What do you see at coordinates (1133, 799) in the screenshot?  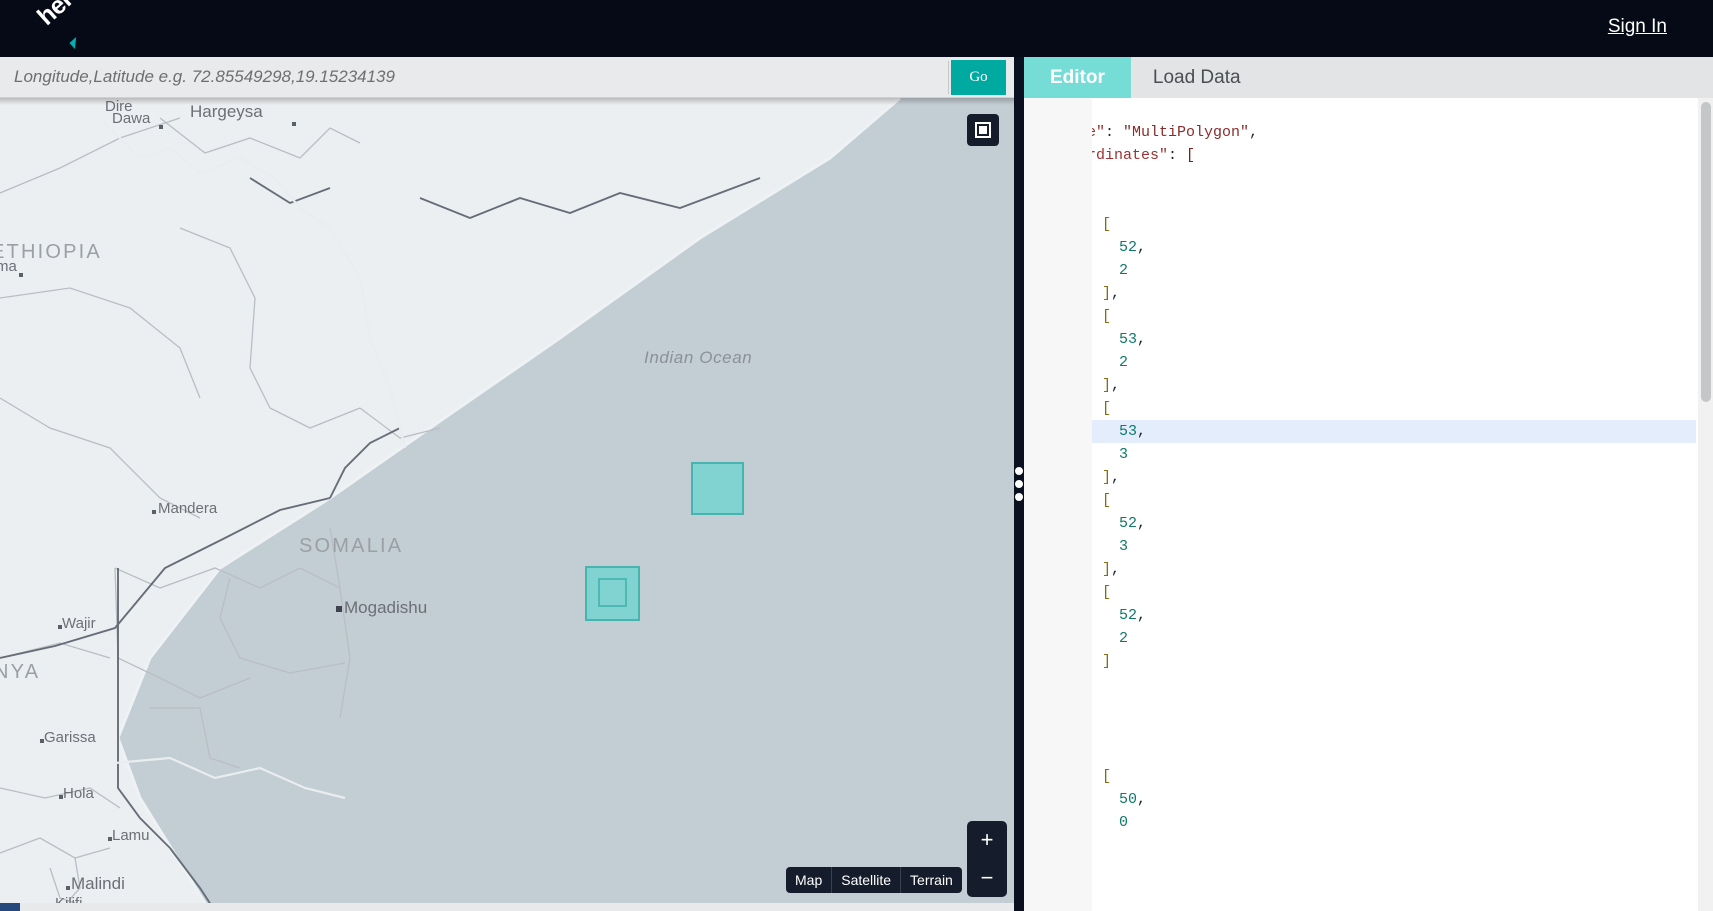 I see `code-line-text: 50,` at bounding box center [1133, 799].